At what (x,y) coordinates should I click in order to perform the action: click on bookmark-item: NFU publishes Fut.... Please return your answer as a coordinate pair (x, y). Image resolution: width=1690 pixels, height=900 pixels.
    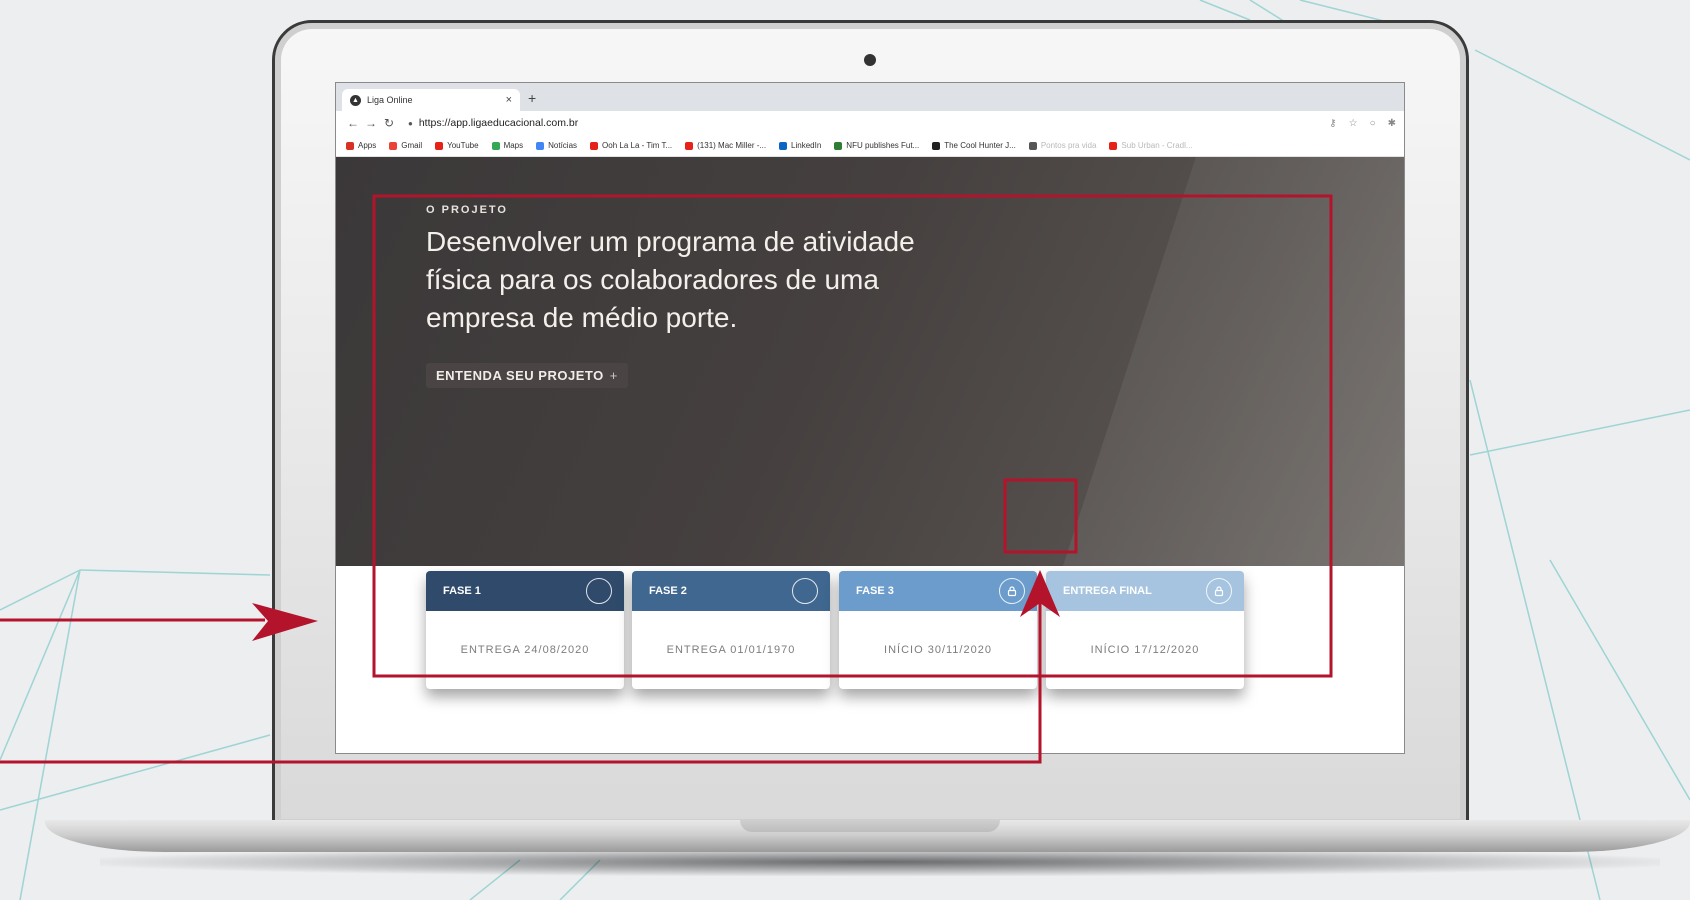
    Looking at the image, I should click on (876, 145).